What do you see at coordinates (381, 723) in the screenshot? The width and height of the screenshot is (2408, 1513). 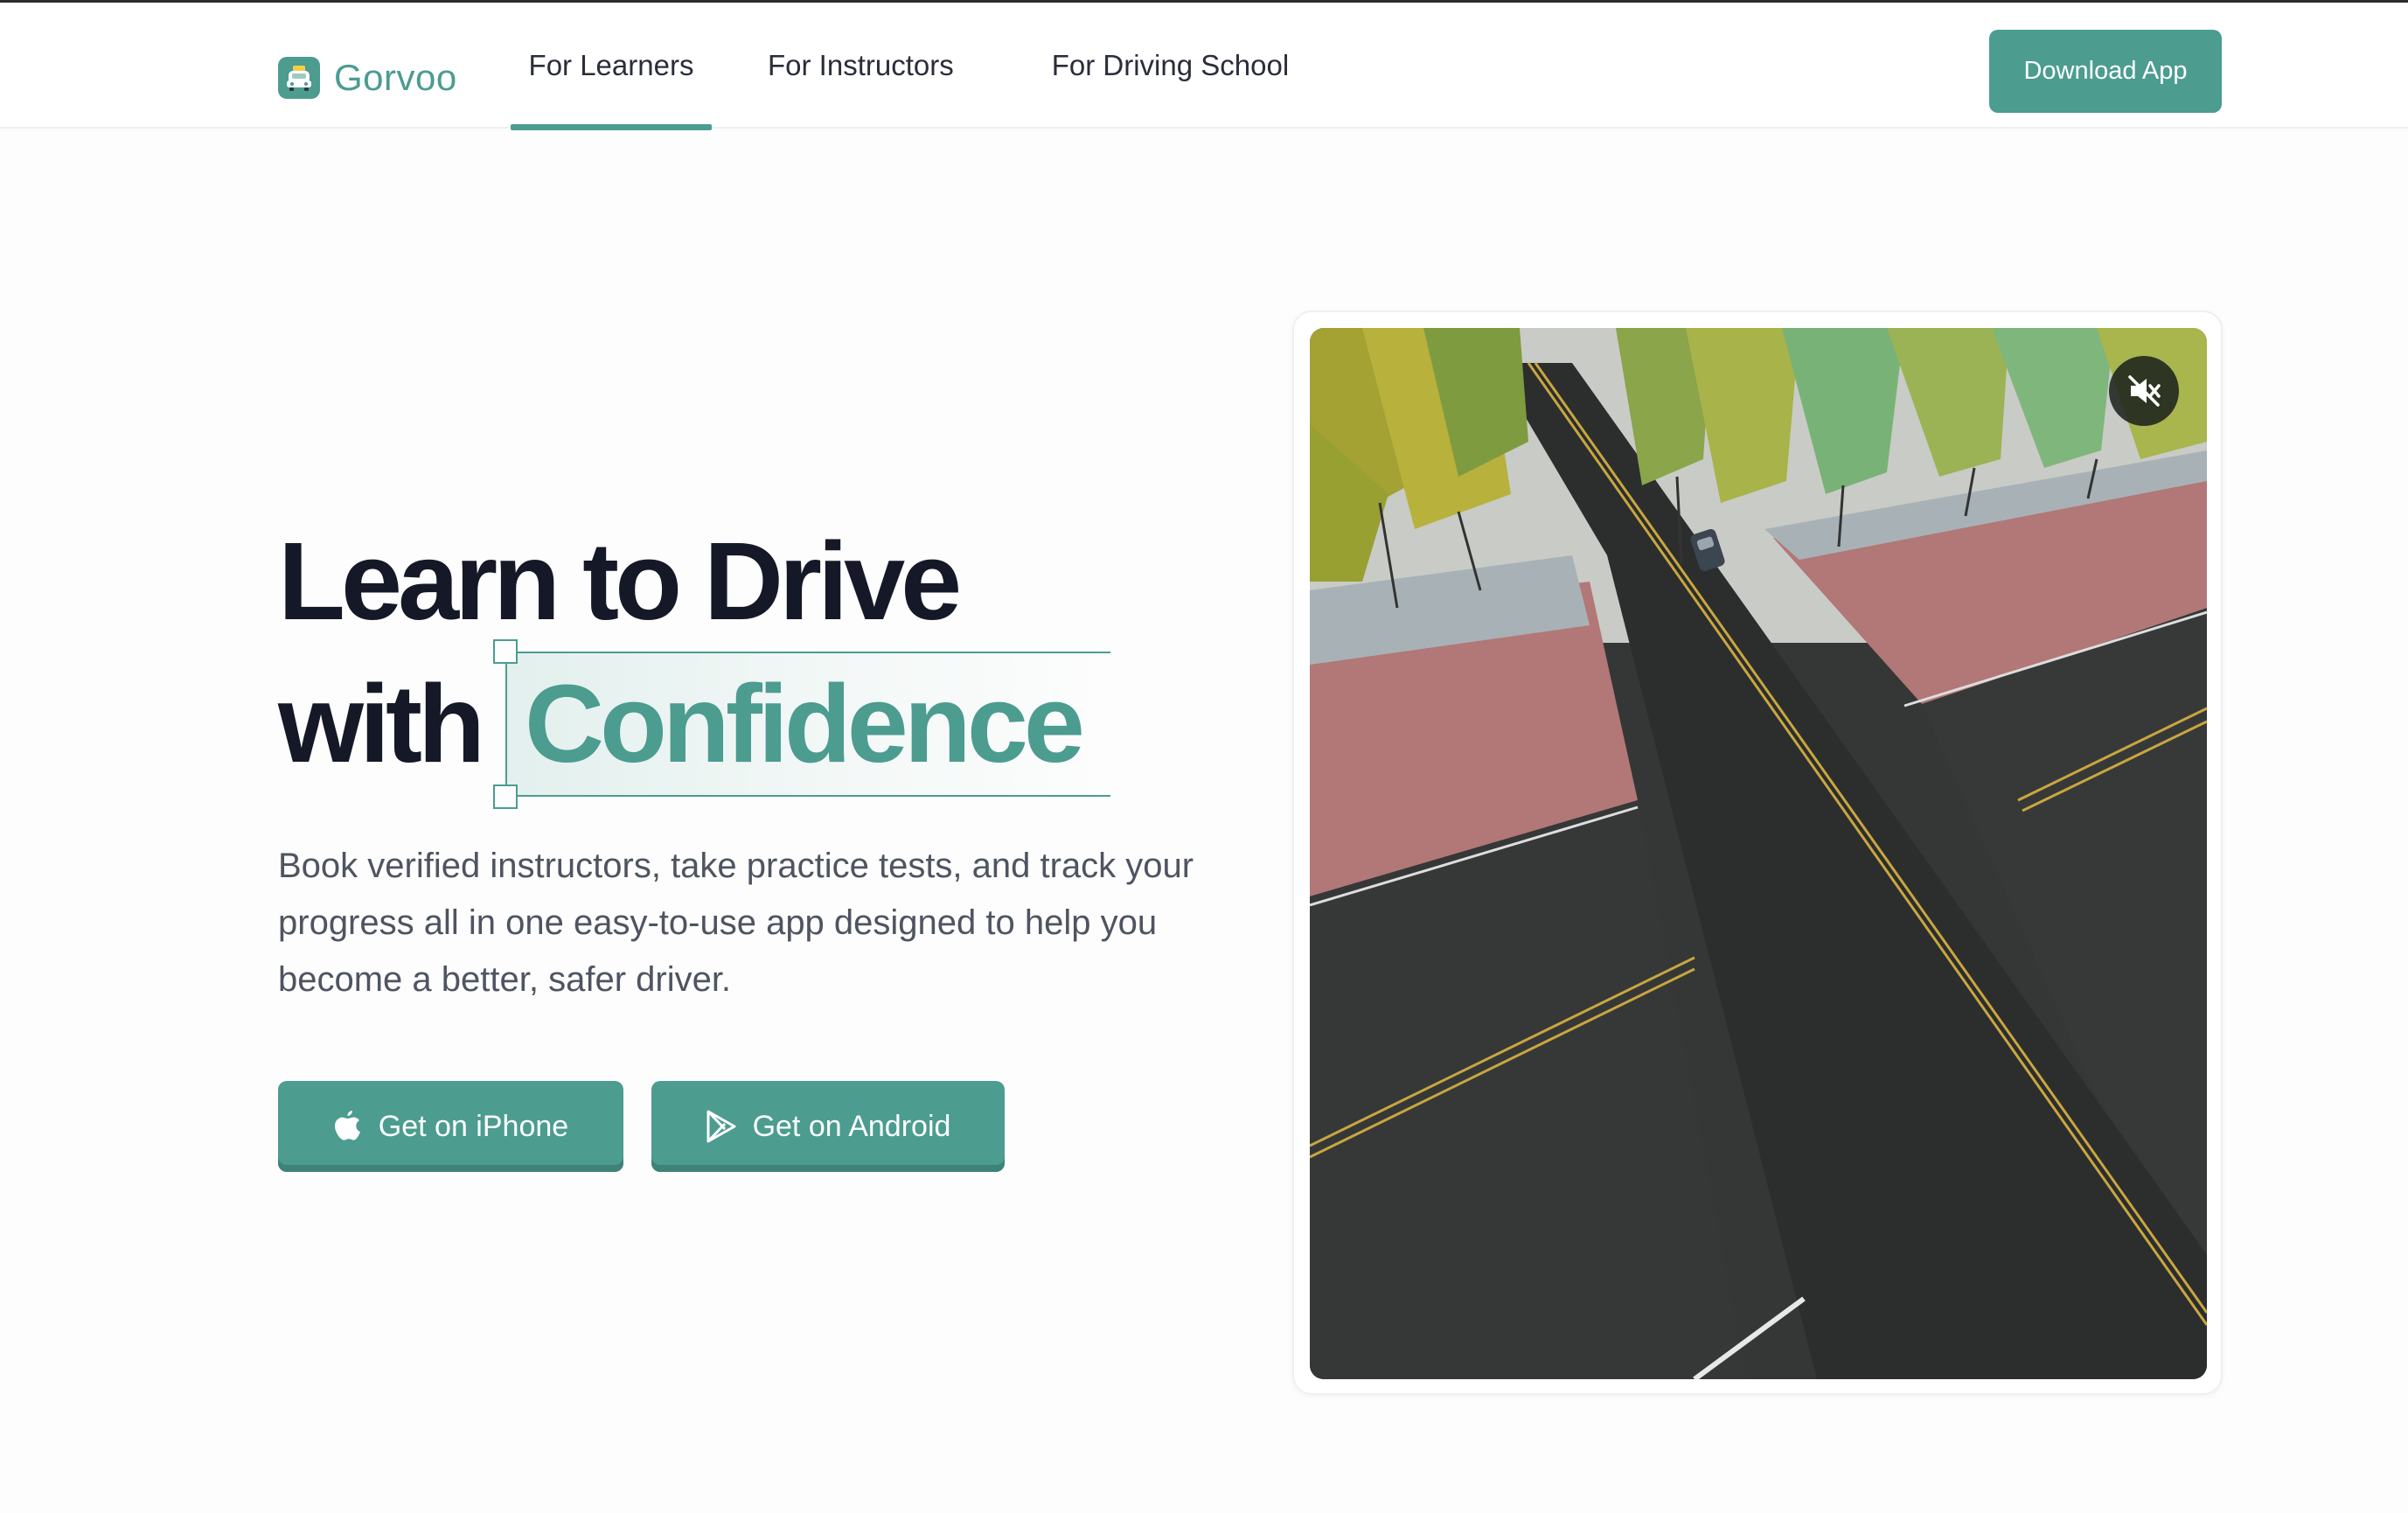 I see `headline-with: with` at bounding box center [381, 723].